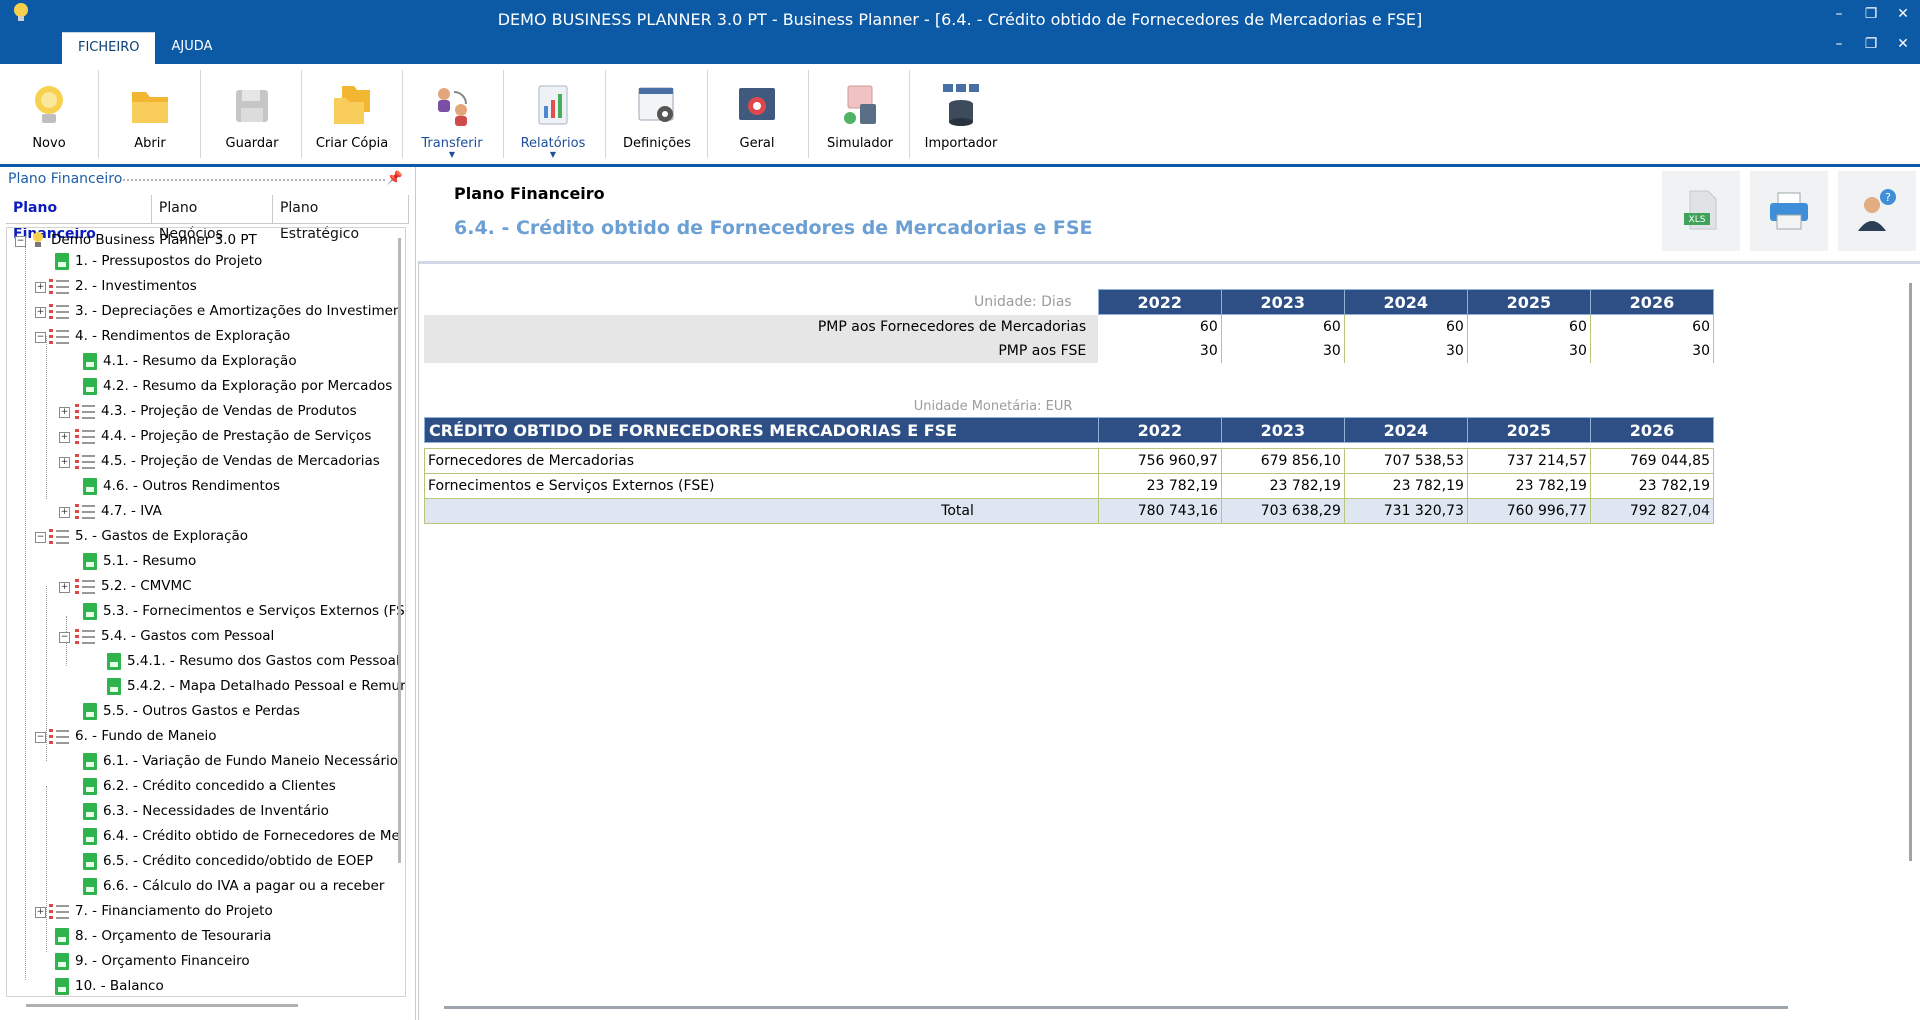 This screenshot has height=1020, width=1920. What do you see at coordinates (191, 711) in the screenshot?
I see `tree-item-5-5: 5.5. - Outros Gastos e Perdas` at bounding box center [191, 711].